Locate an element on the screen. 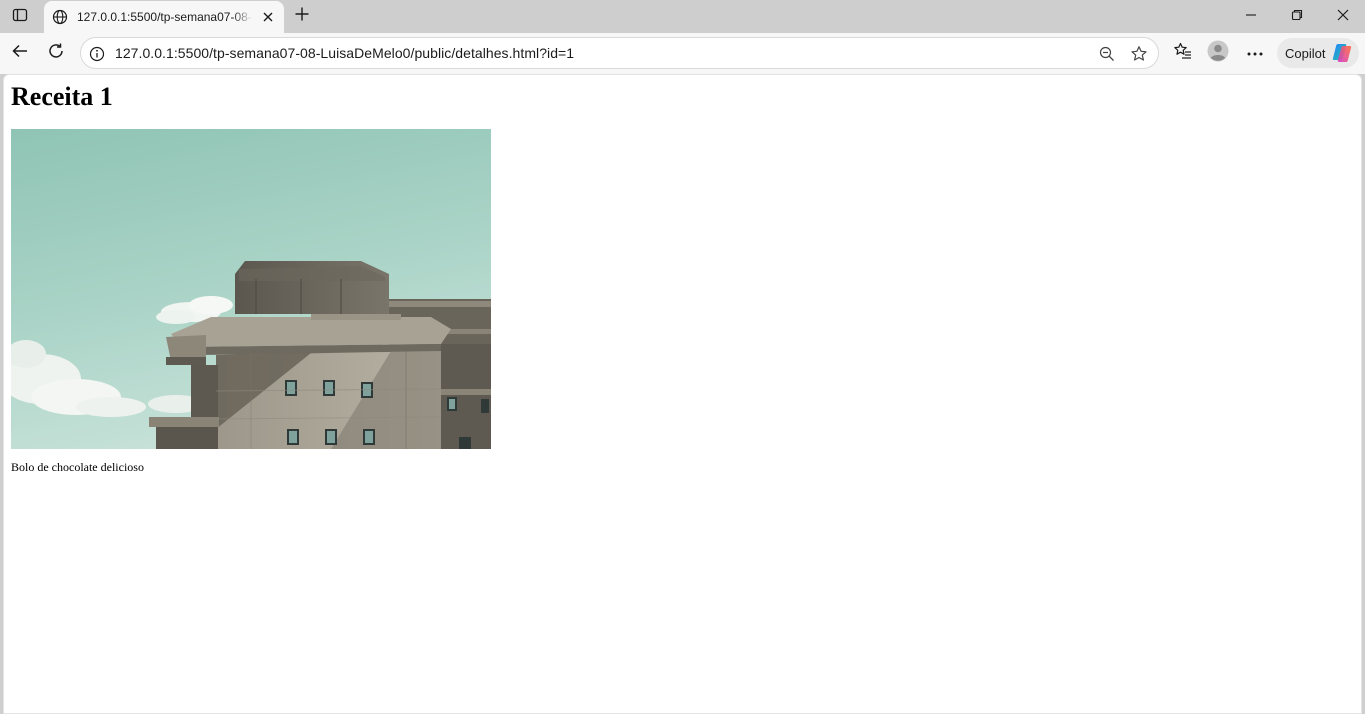 This screenshot has height=714, width=1365. zoom-out-icon is located at coordinates (1107, 54).